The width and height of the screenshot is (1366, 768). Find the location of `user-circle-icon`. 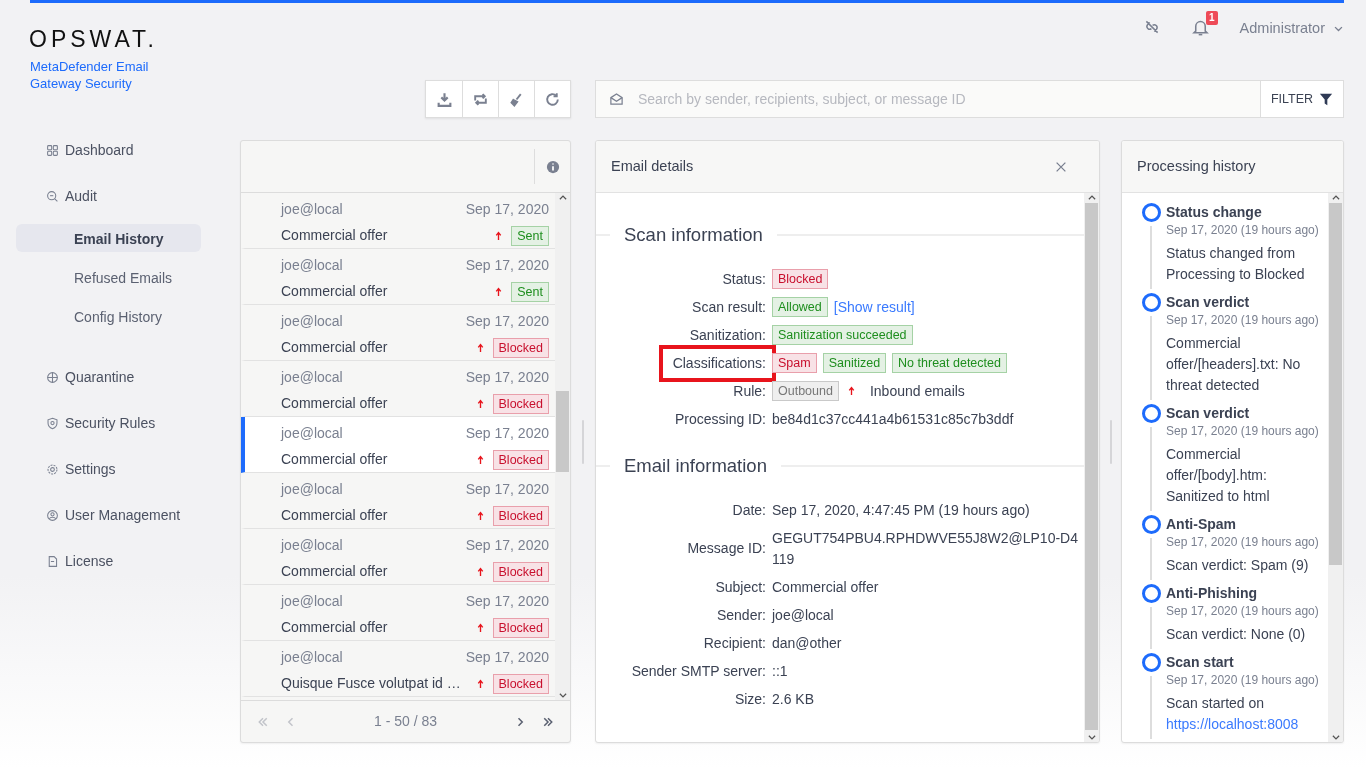

user-circle-icon is located at coordinates (52, 515).